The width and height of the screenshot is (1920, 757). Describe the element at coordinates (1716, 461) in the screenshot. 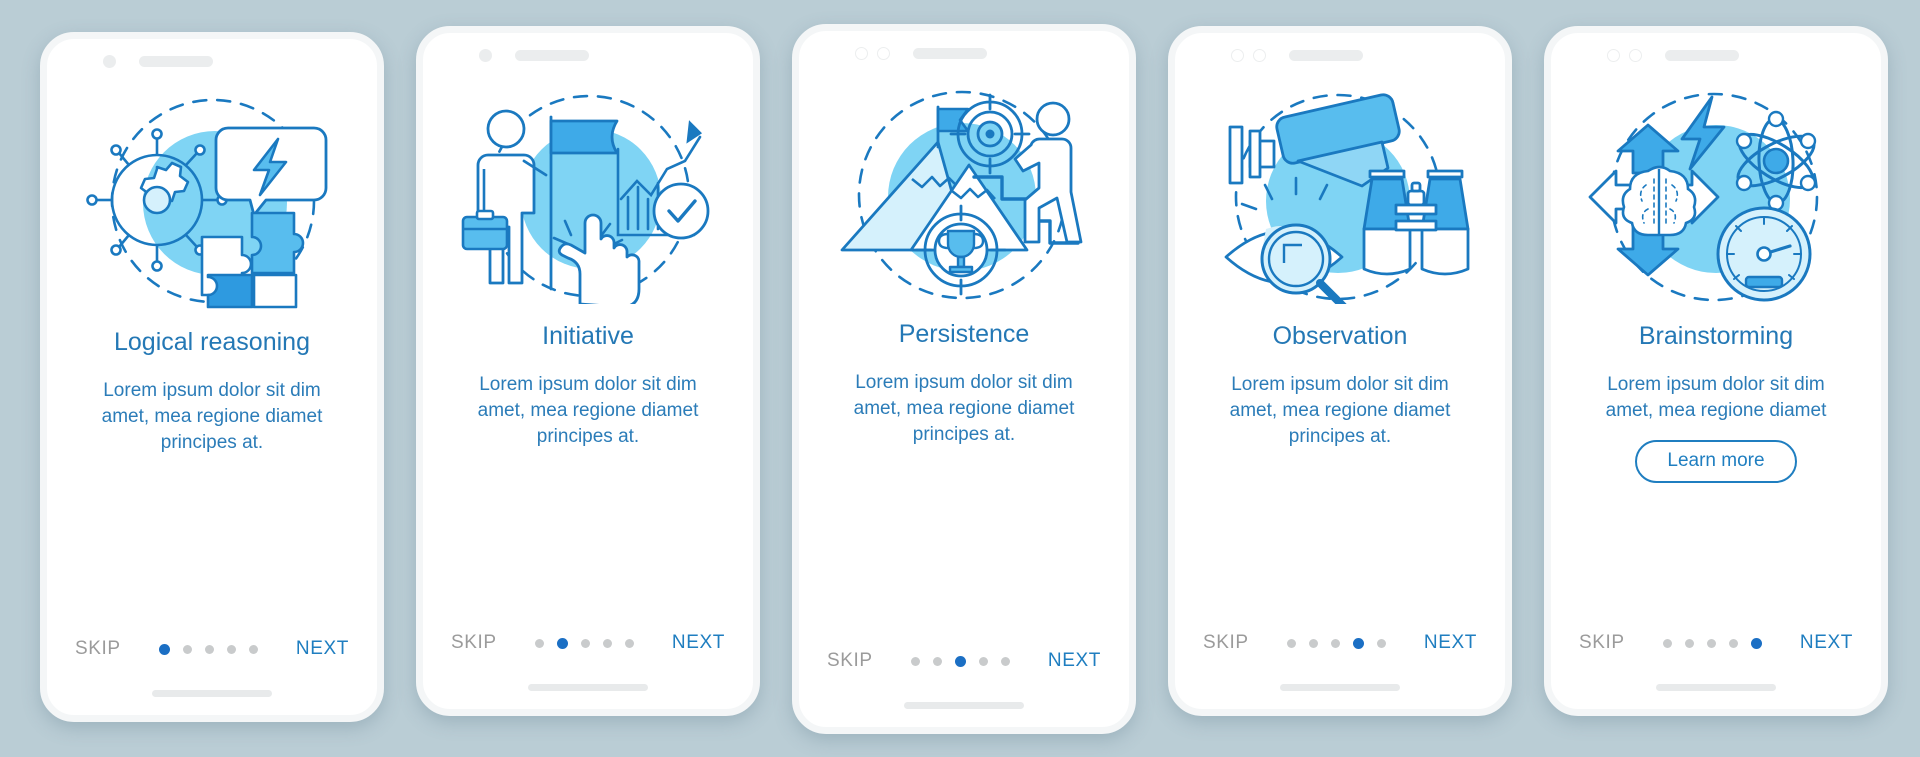

I see `learn-more-button: Learn more` at that location.